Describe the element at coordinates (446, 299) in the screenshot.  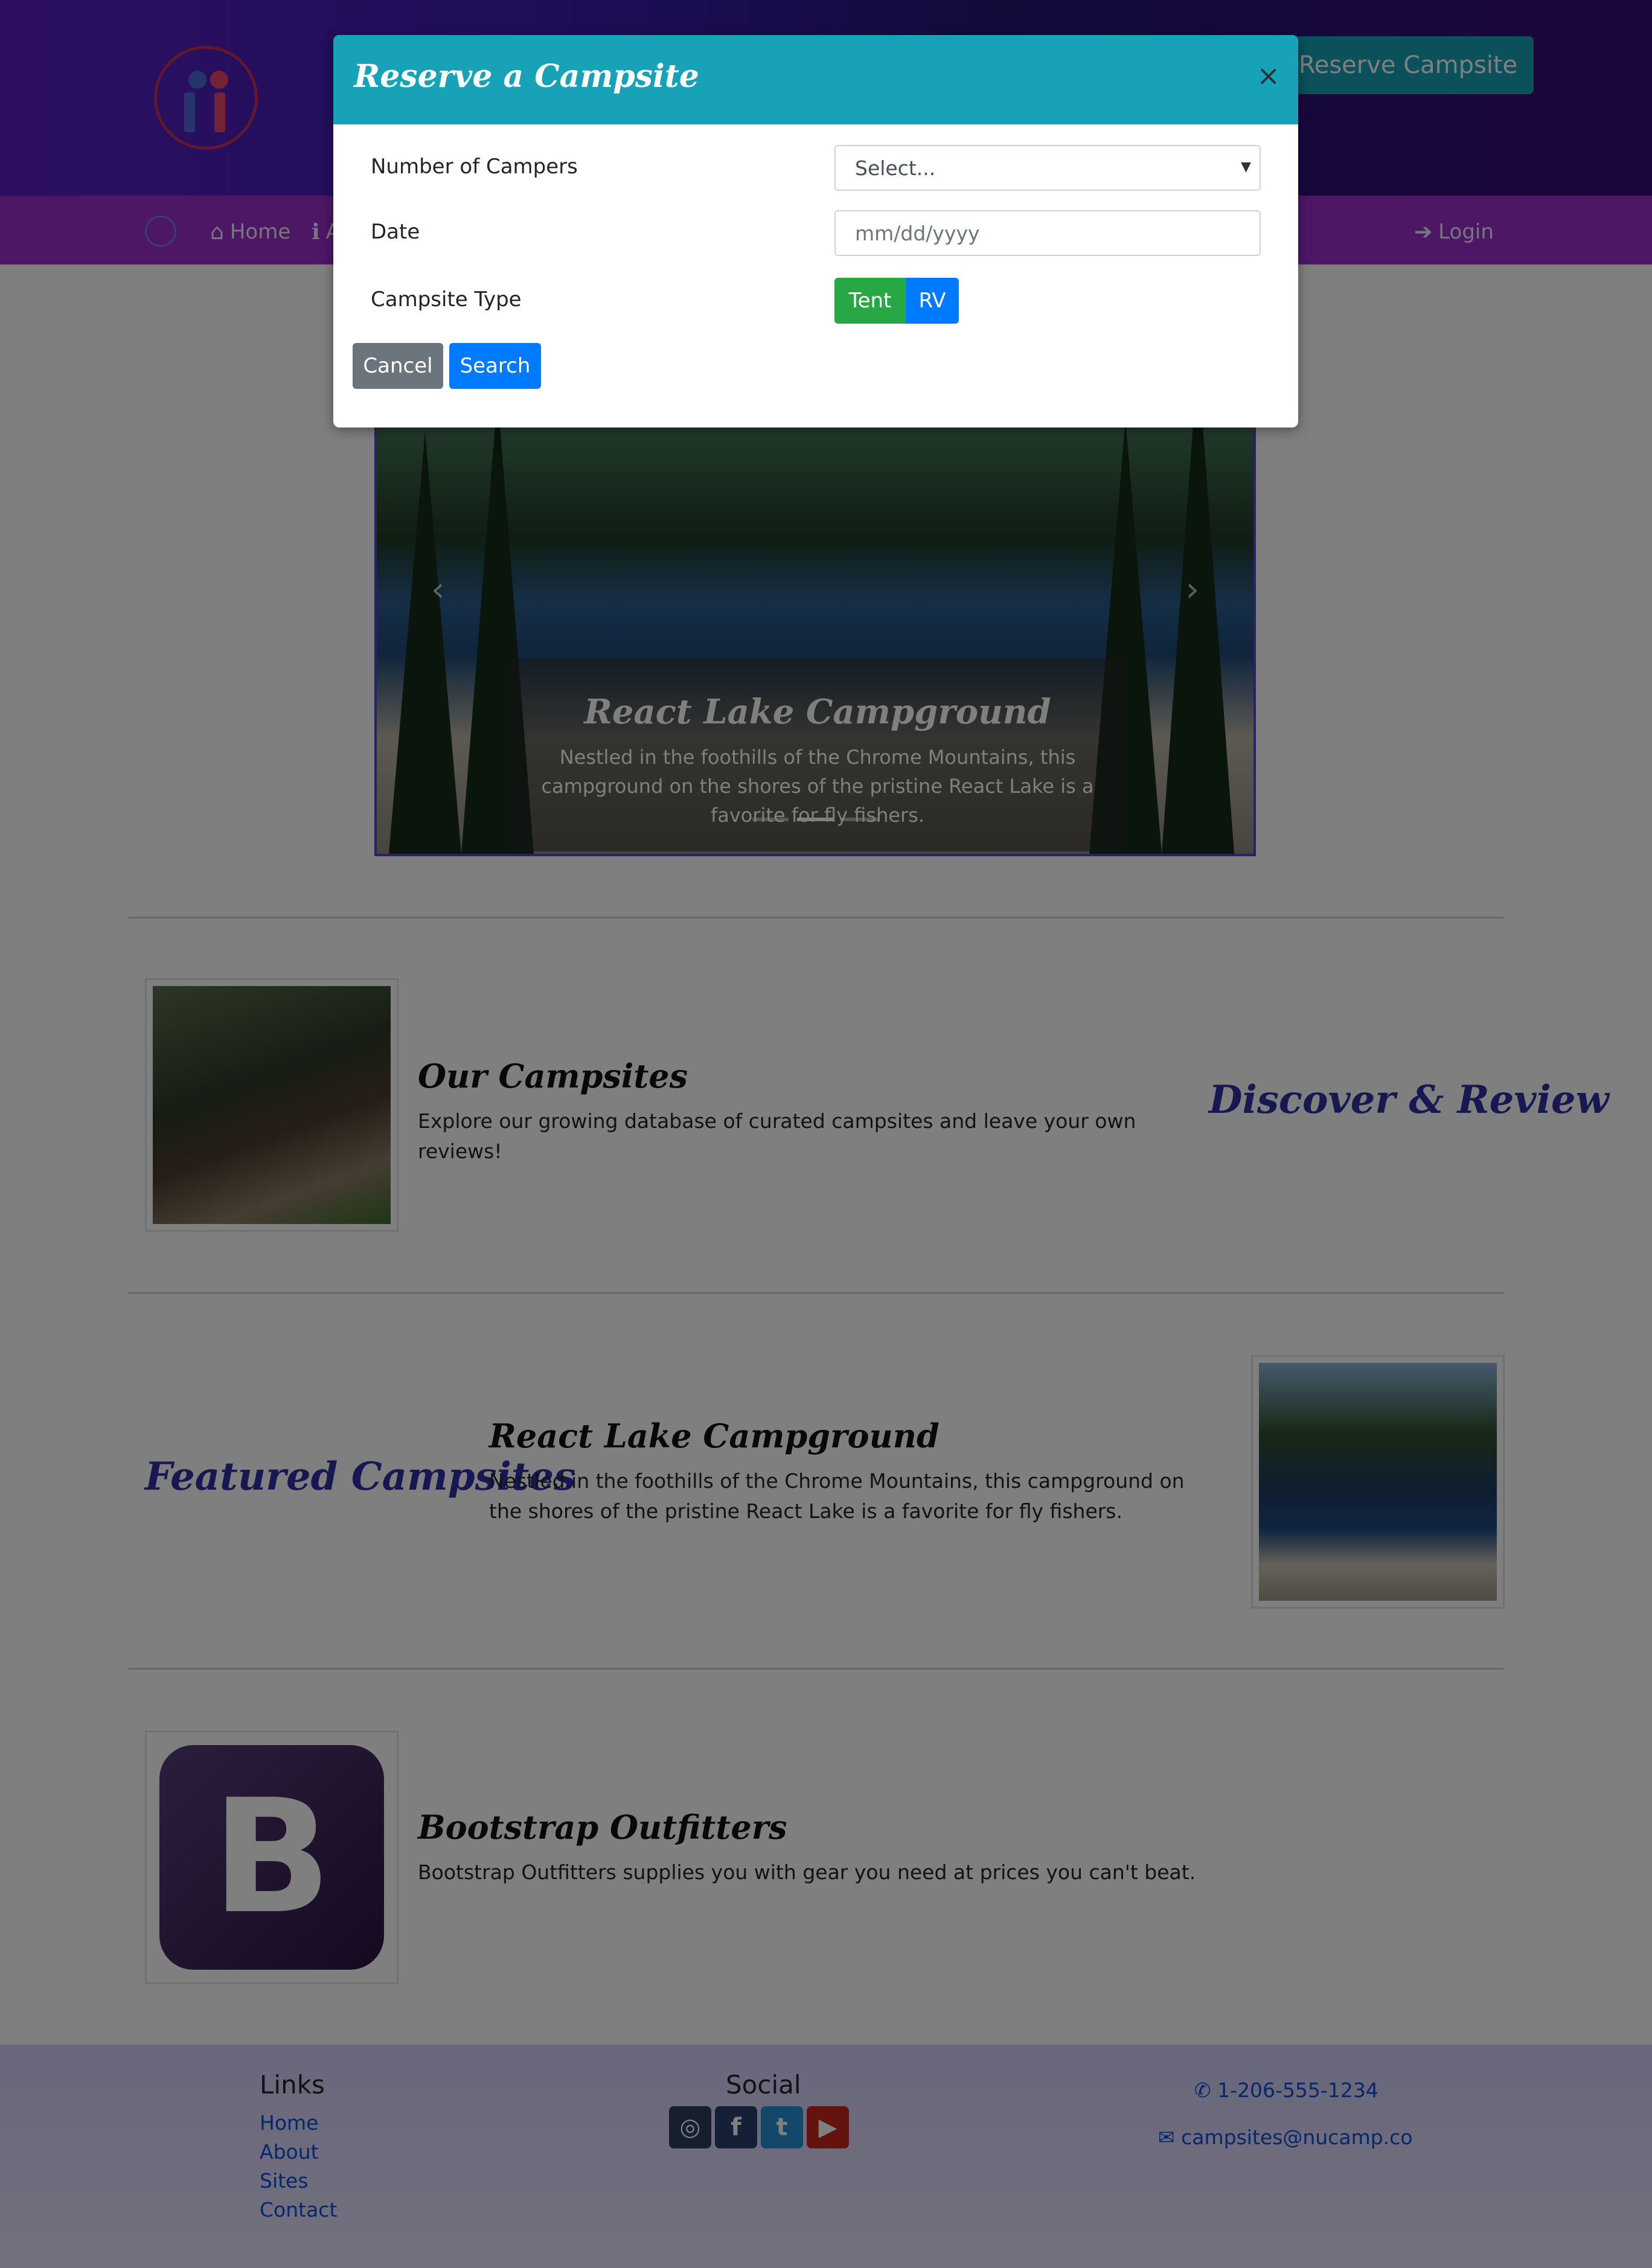
I see `campsite-type-label: Campsite Type` at that location.